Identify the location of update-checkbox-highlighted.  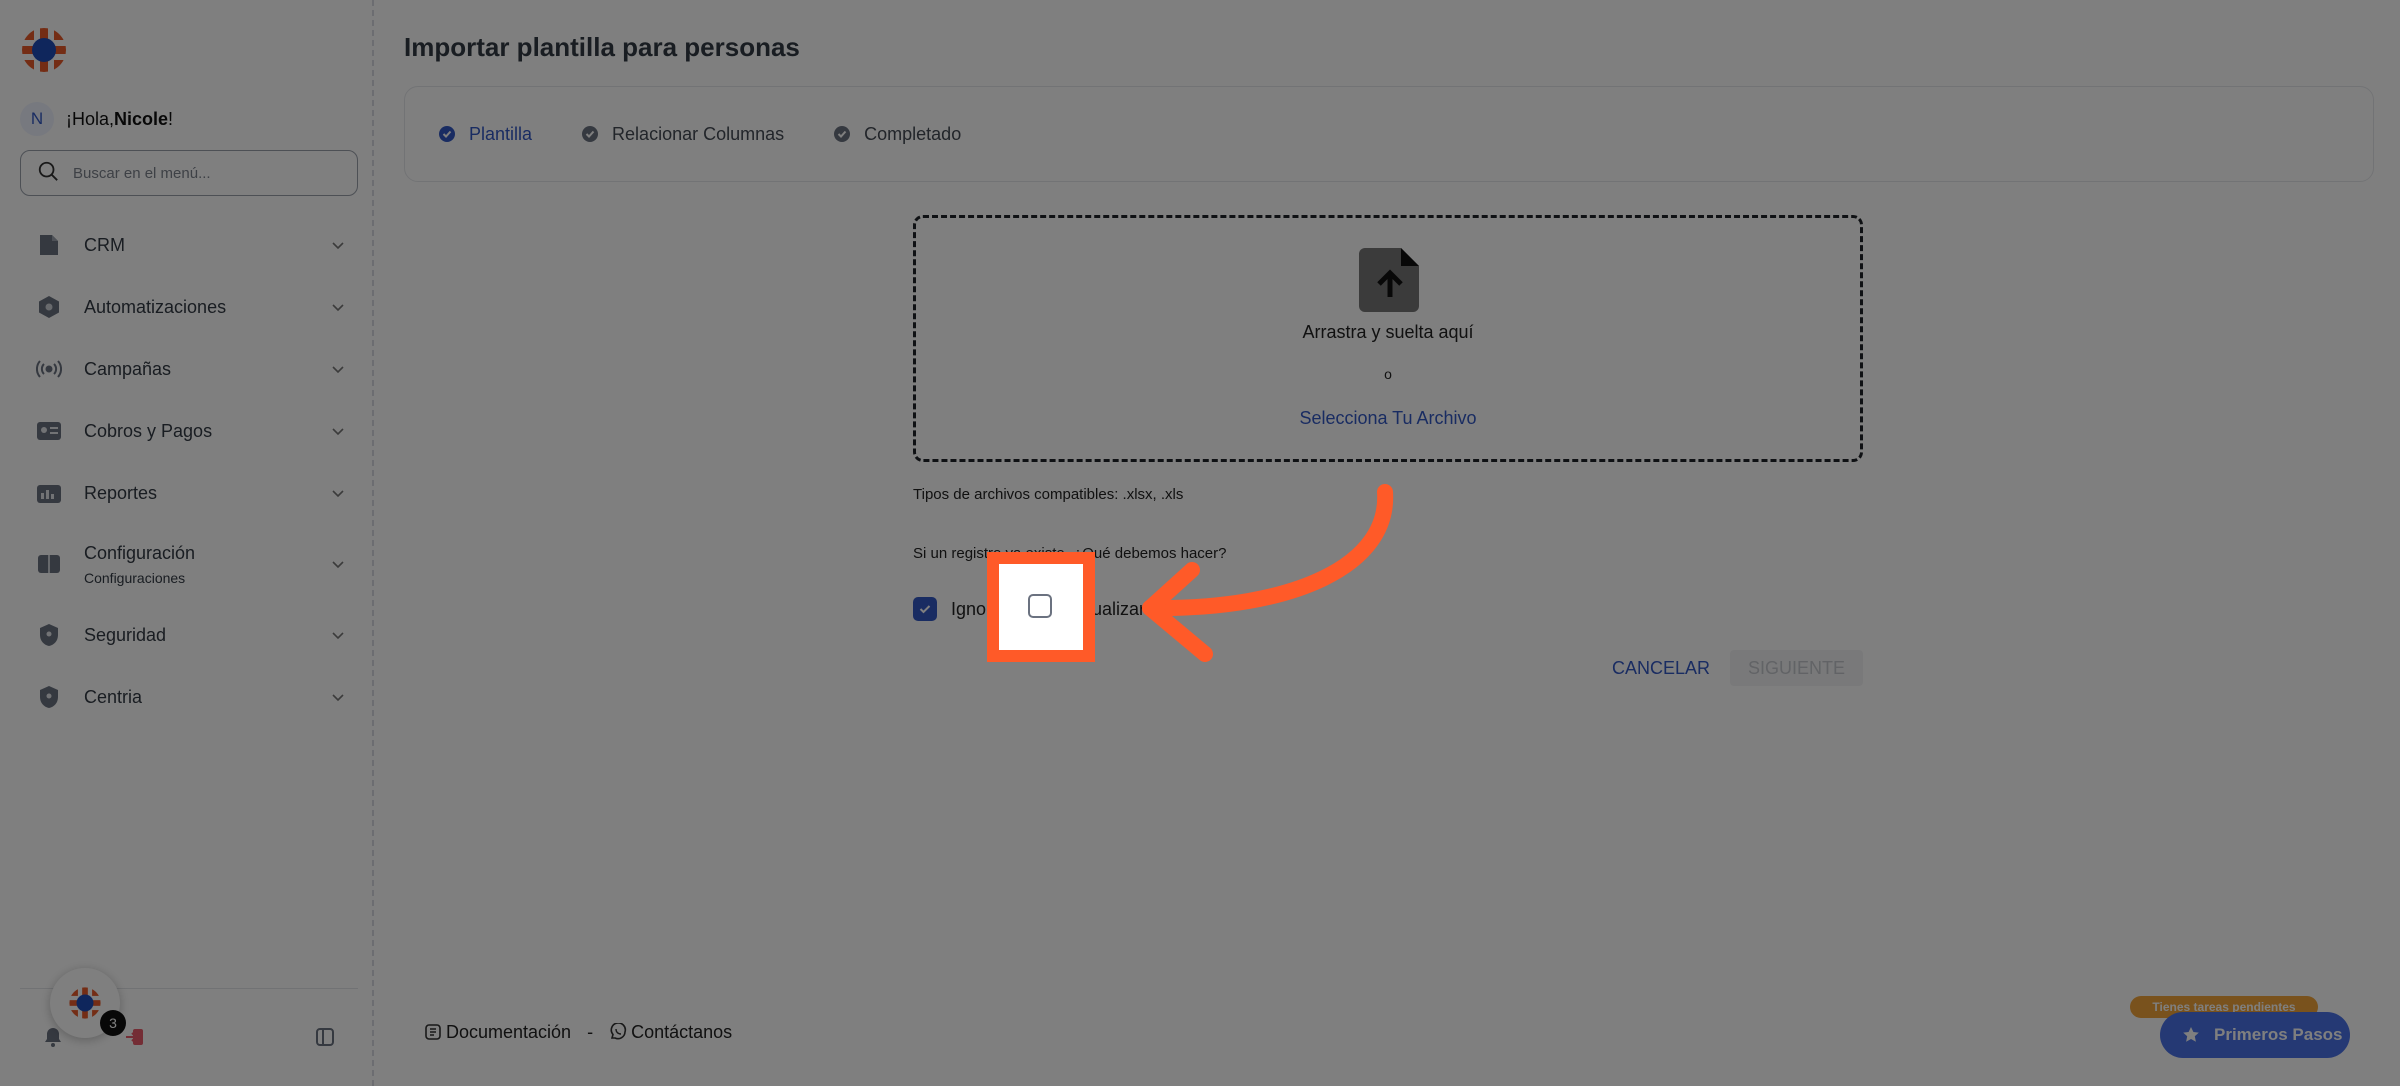
(1040, 606).